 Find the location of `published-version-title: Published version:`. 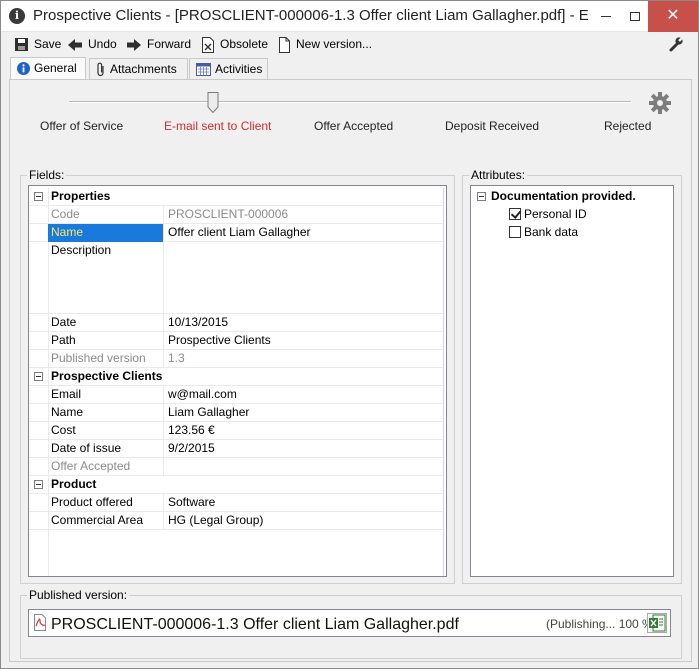

published-version-title: Published version: is located at coordinates (78, 595).